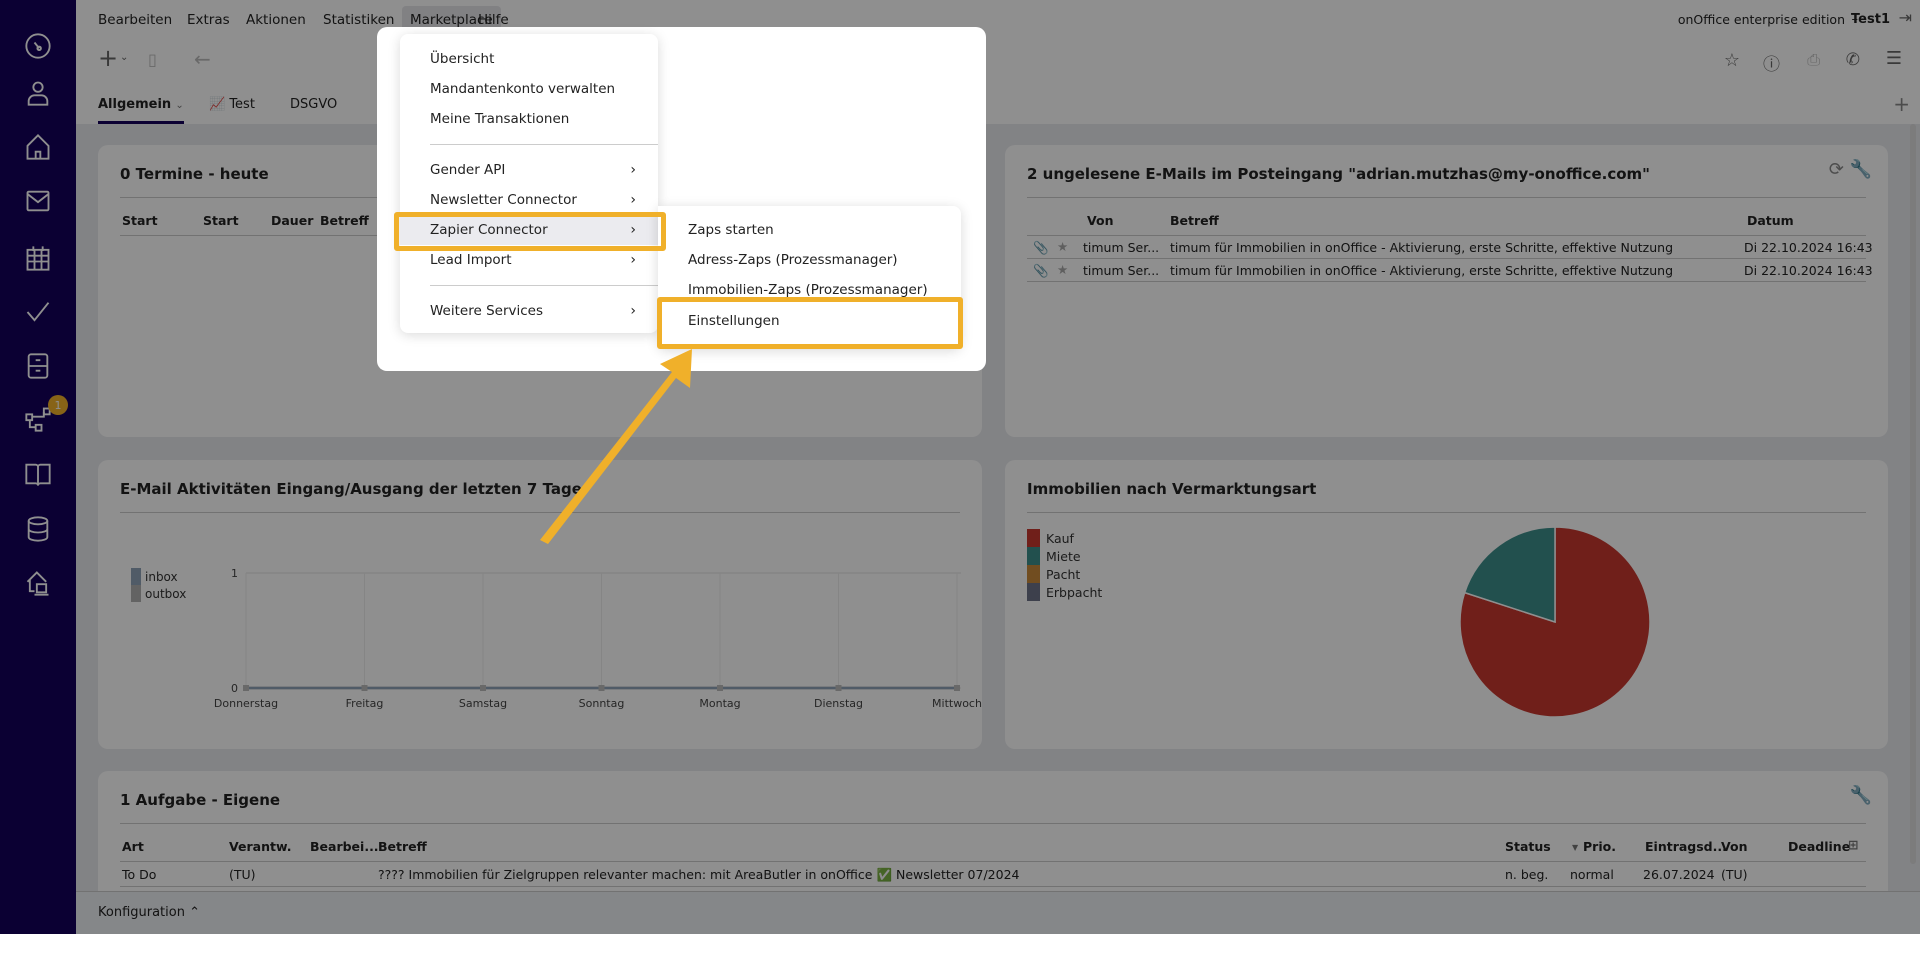 This screenshot has width=1920, height=971. I want to click on menu-item-label: Übersicht, so click(462, 59).